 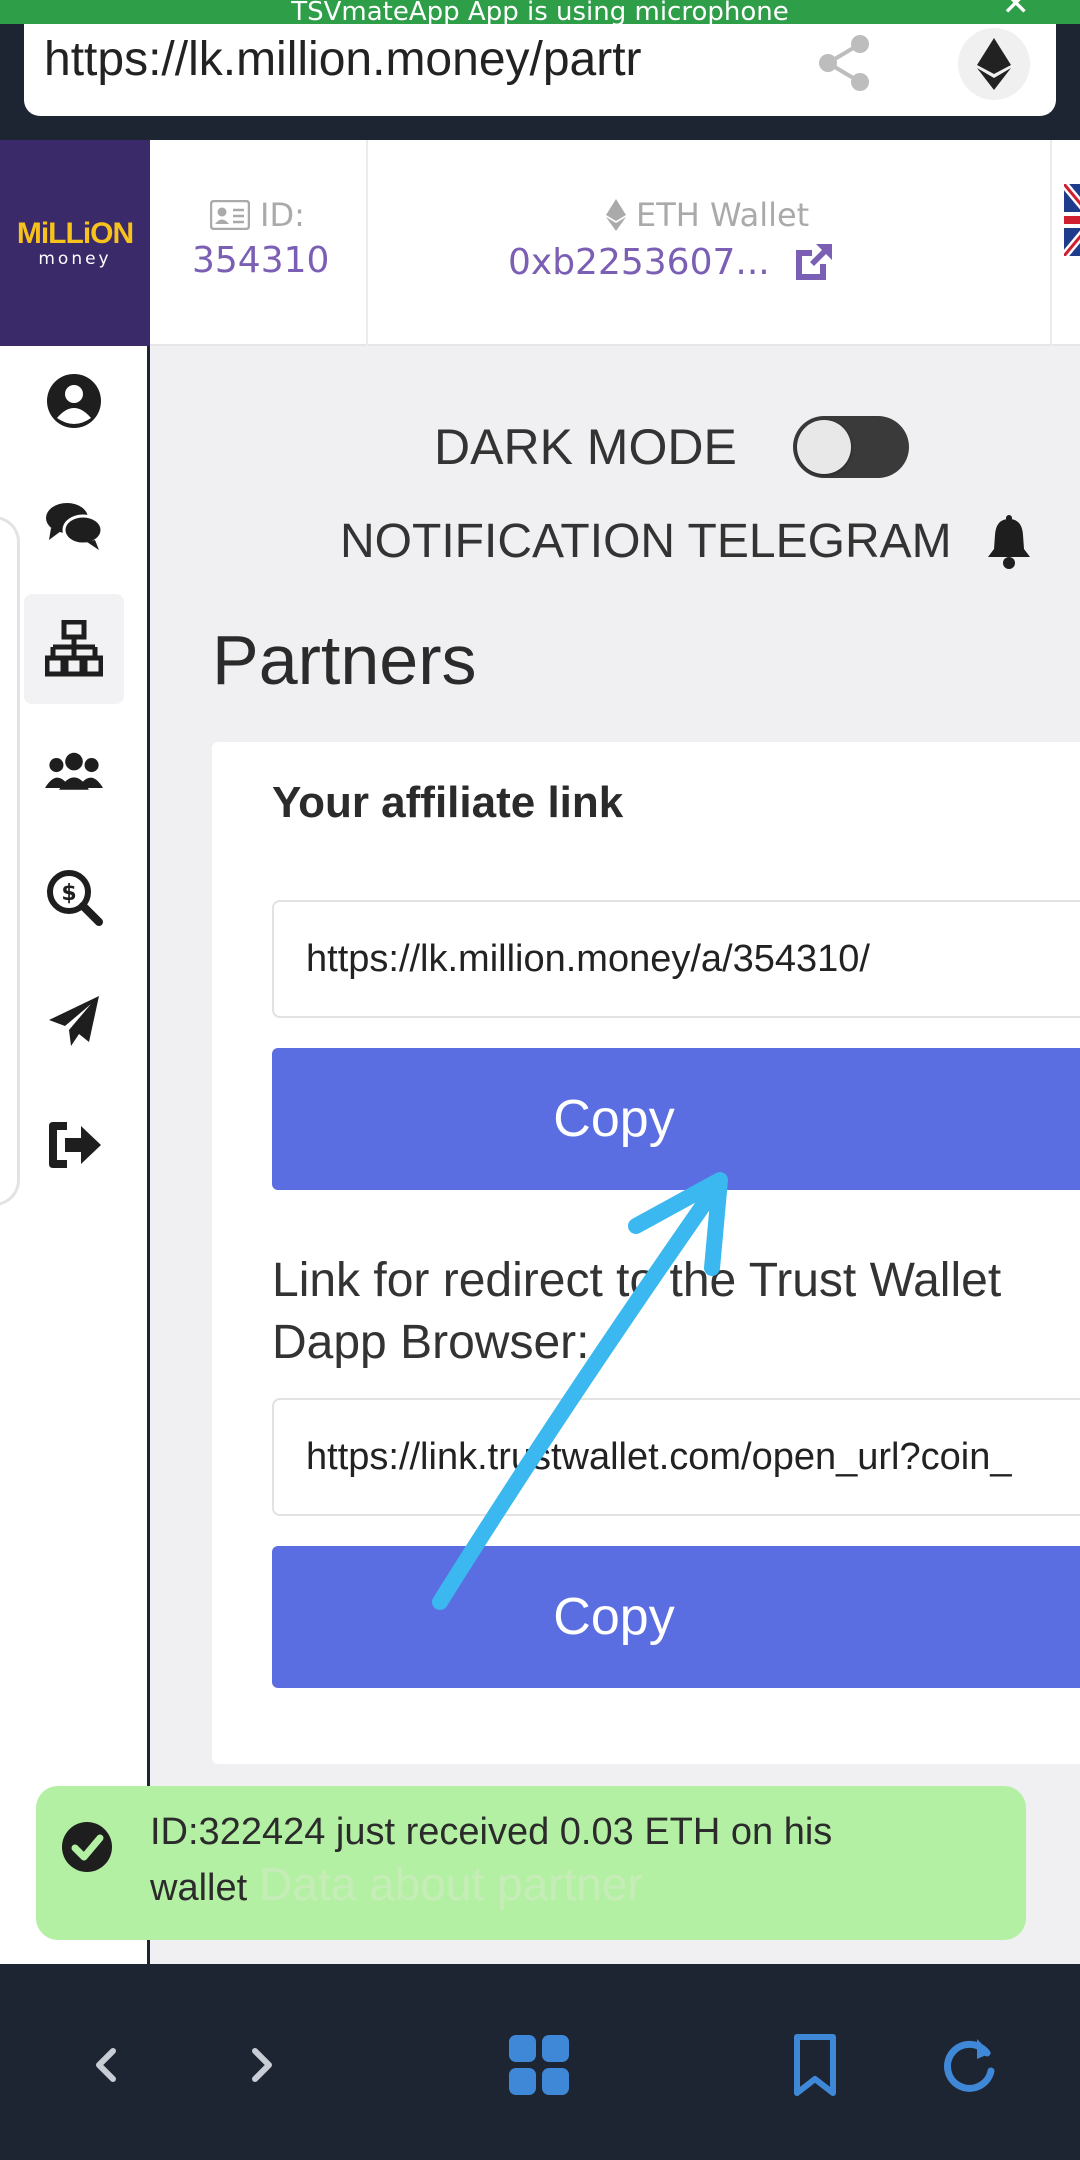 I want to click on close-icon: ✕, so click(x=1016, y=10).